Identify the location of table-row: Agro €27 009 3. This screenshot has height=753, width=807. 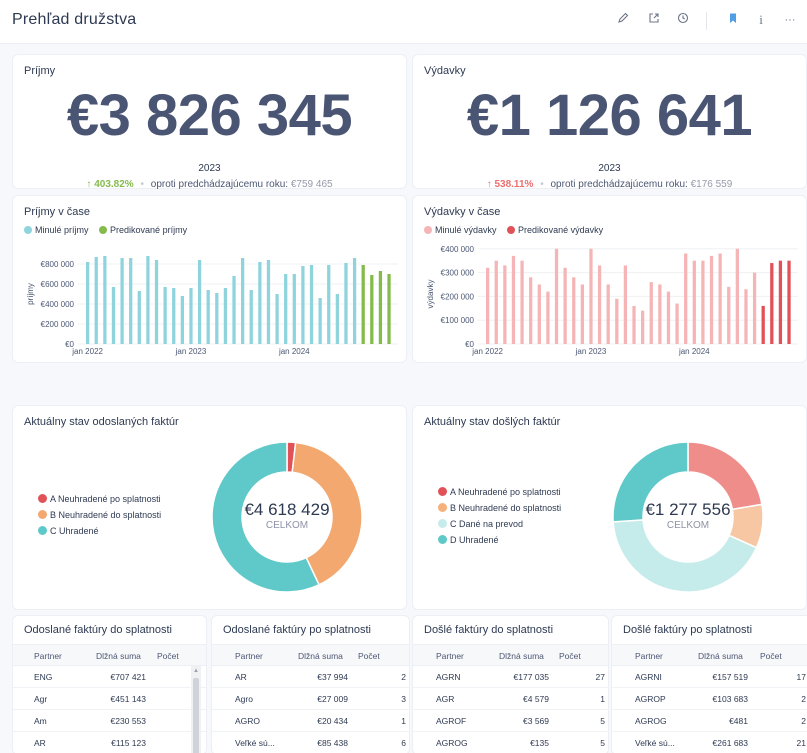
(310, 699).